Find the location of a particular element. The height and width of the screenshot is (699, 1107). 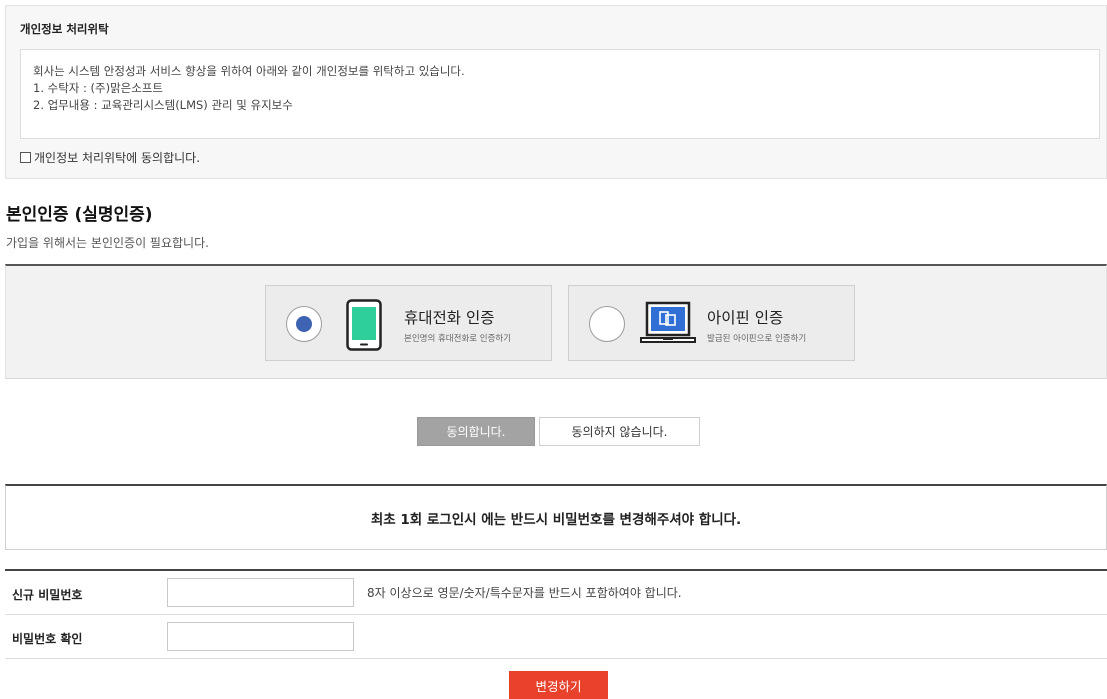

agree-button: 동의합니다. is located at coordinates (476, 431).